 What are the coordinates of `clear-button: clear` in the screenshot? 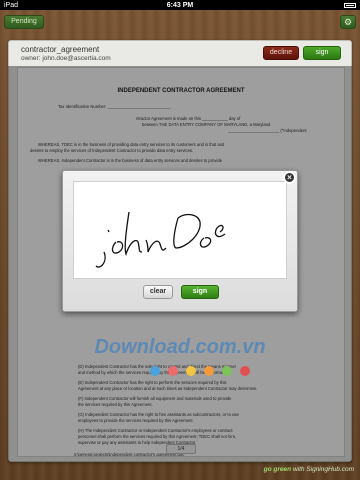 It's located at (158, 292).